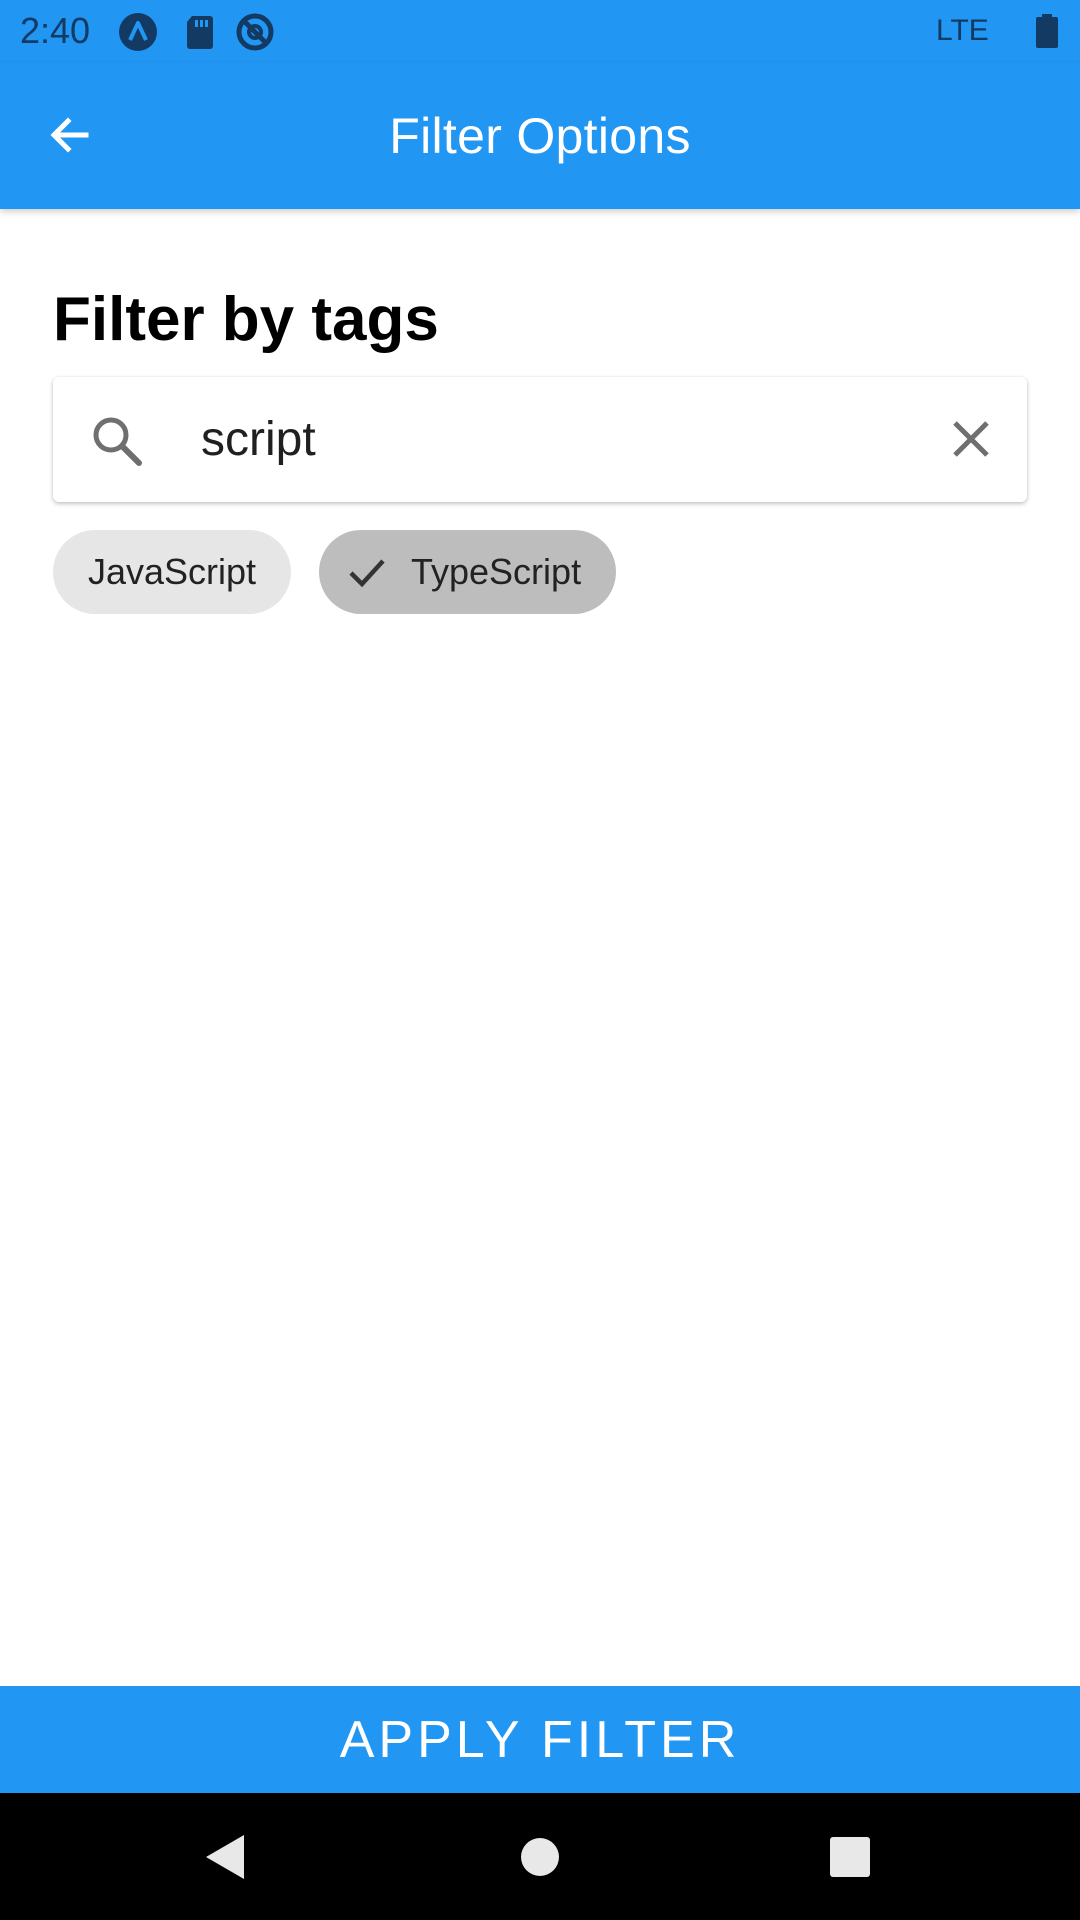 The image size is (1080, 1920). What do you see at coordinates (367, 573) in the screenshot?
I see `check-icon` at bounding box center [367, 573].